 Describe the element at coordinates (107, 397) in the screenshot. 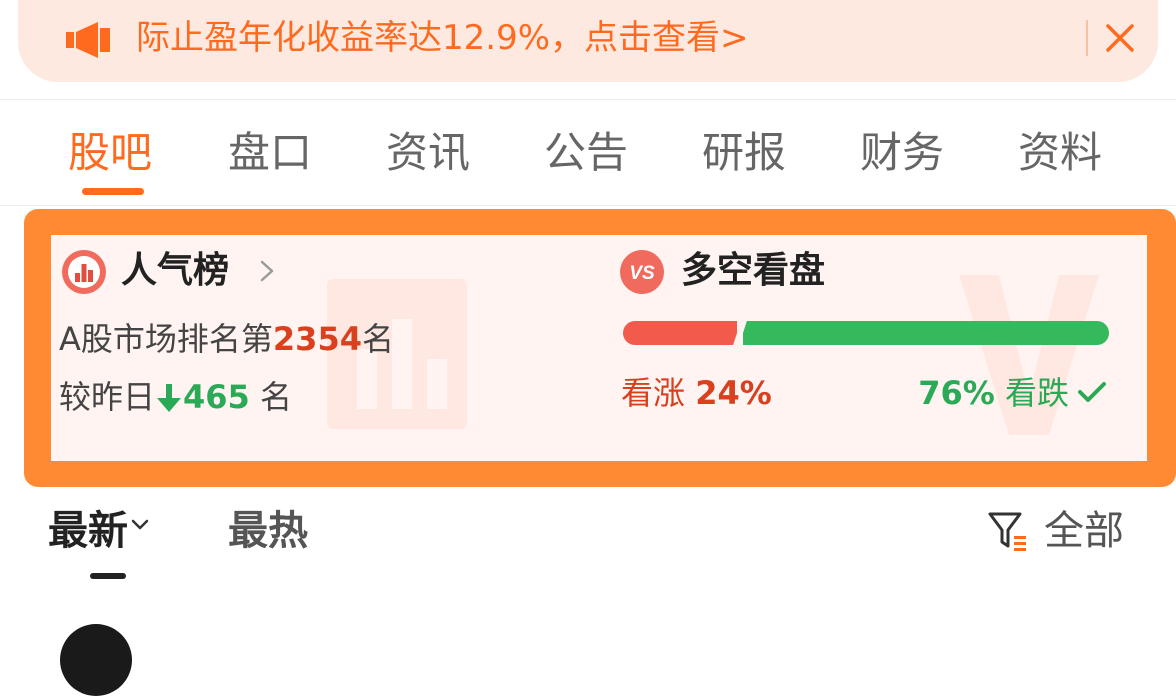

I see `change-prefix: 较昨日` at that location.